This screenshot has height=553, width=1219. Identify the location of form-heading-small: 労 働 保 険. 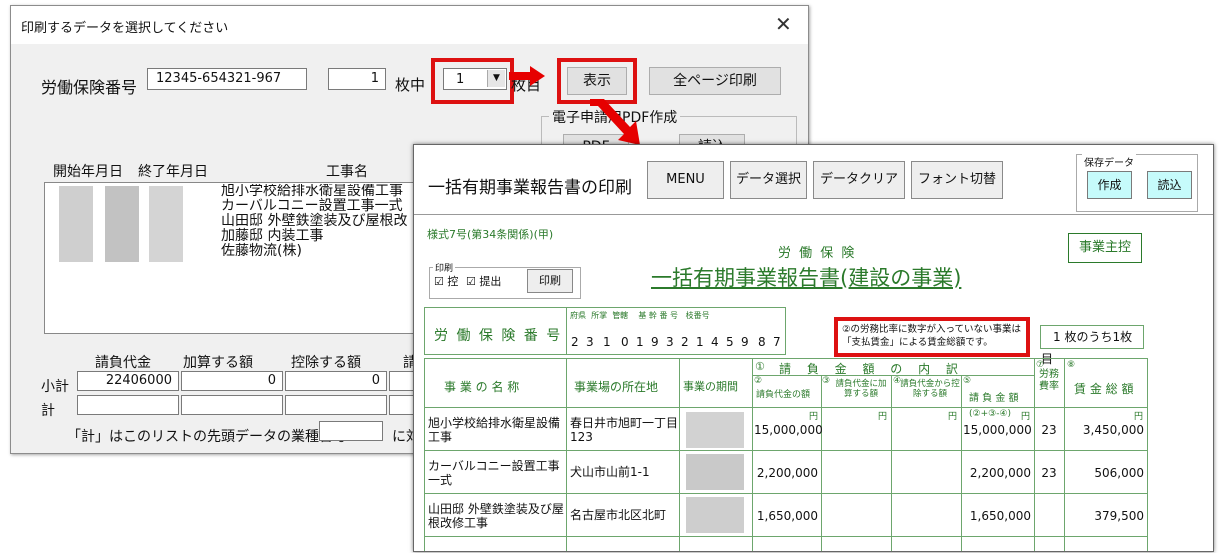
(817, 253).